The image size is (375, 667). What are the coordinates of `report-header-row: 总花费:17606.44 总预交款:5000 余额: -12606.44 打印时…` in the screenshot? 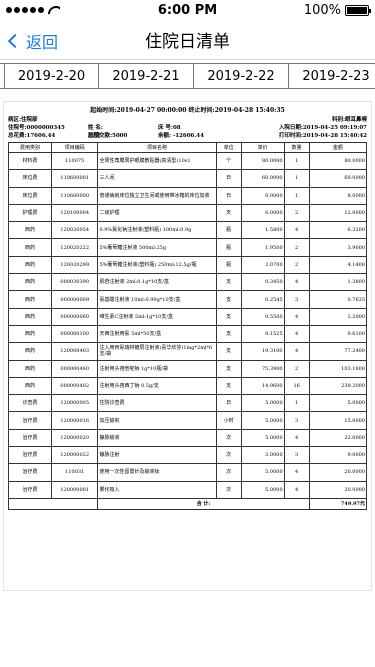 It's located at (187, 136).